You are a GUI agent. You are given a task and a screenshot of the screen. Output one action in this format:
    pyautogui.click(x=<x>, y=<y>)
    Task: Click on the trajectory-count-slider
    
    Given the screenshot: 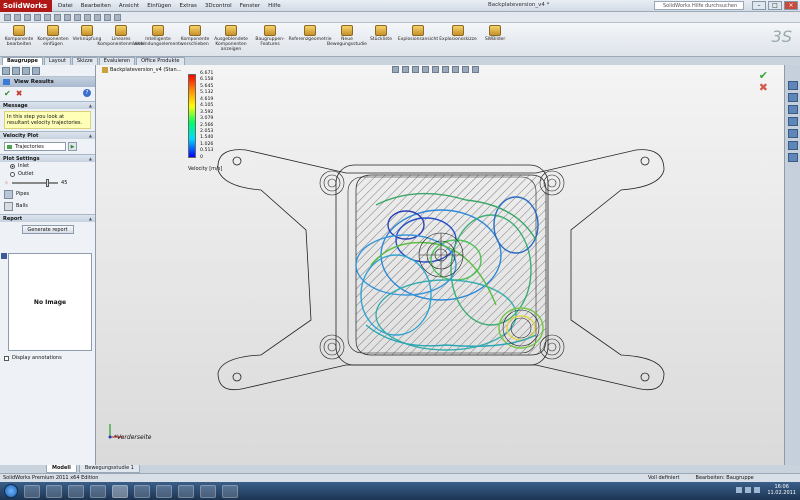 What is the action you would take?
    pyautogui.click(x=35, y=183)
    